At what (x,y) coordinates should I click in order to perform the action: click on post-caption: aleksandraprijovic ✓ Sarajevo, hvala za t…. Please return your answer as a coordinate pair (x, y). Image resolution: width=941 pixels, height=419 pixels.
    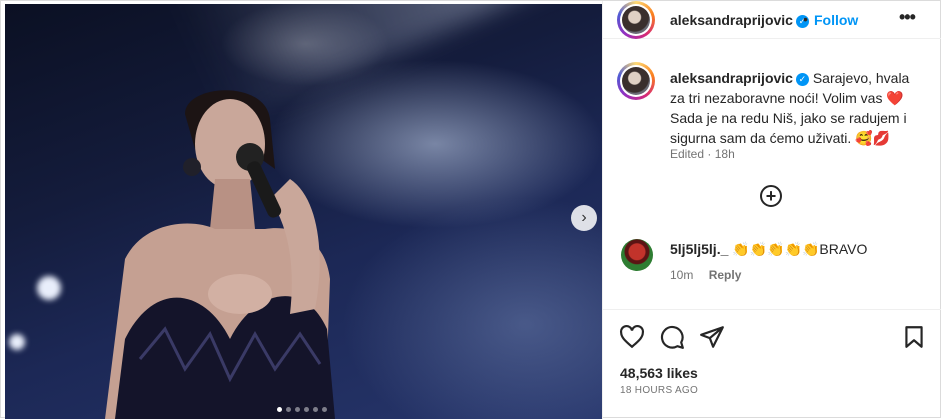
    Looking at the image, I should click on (790, 108).